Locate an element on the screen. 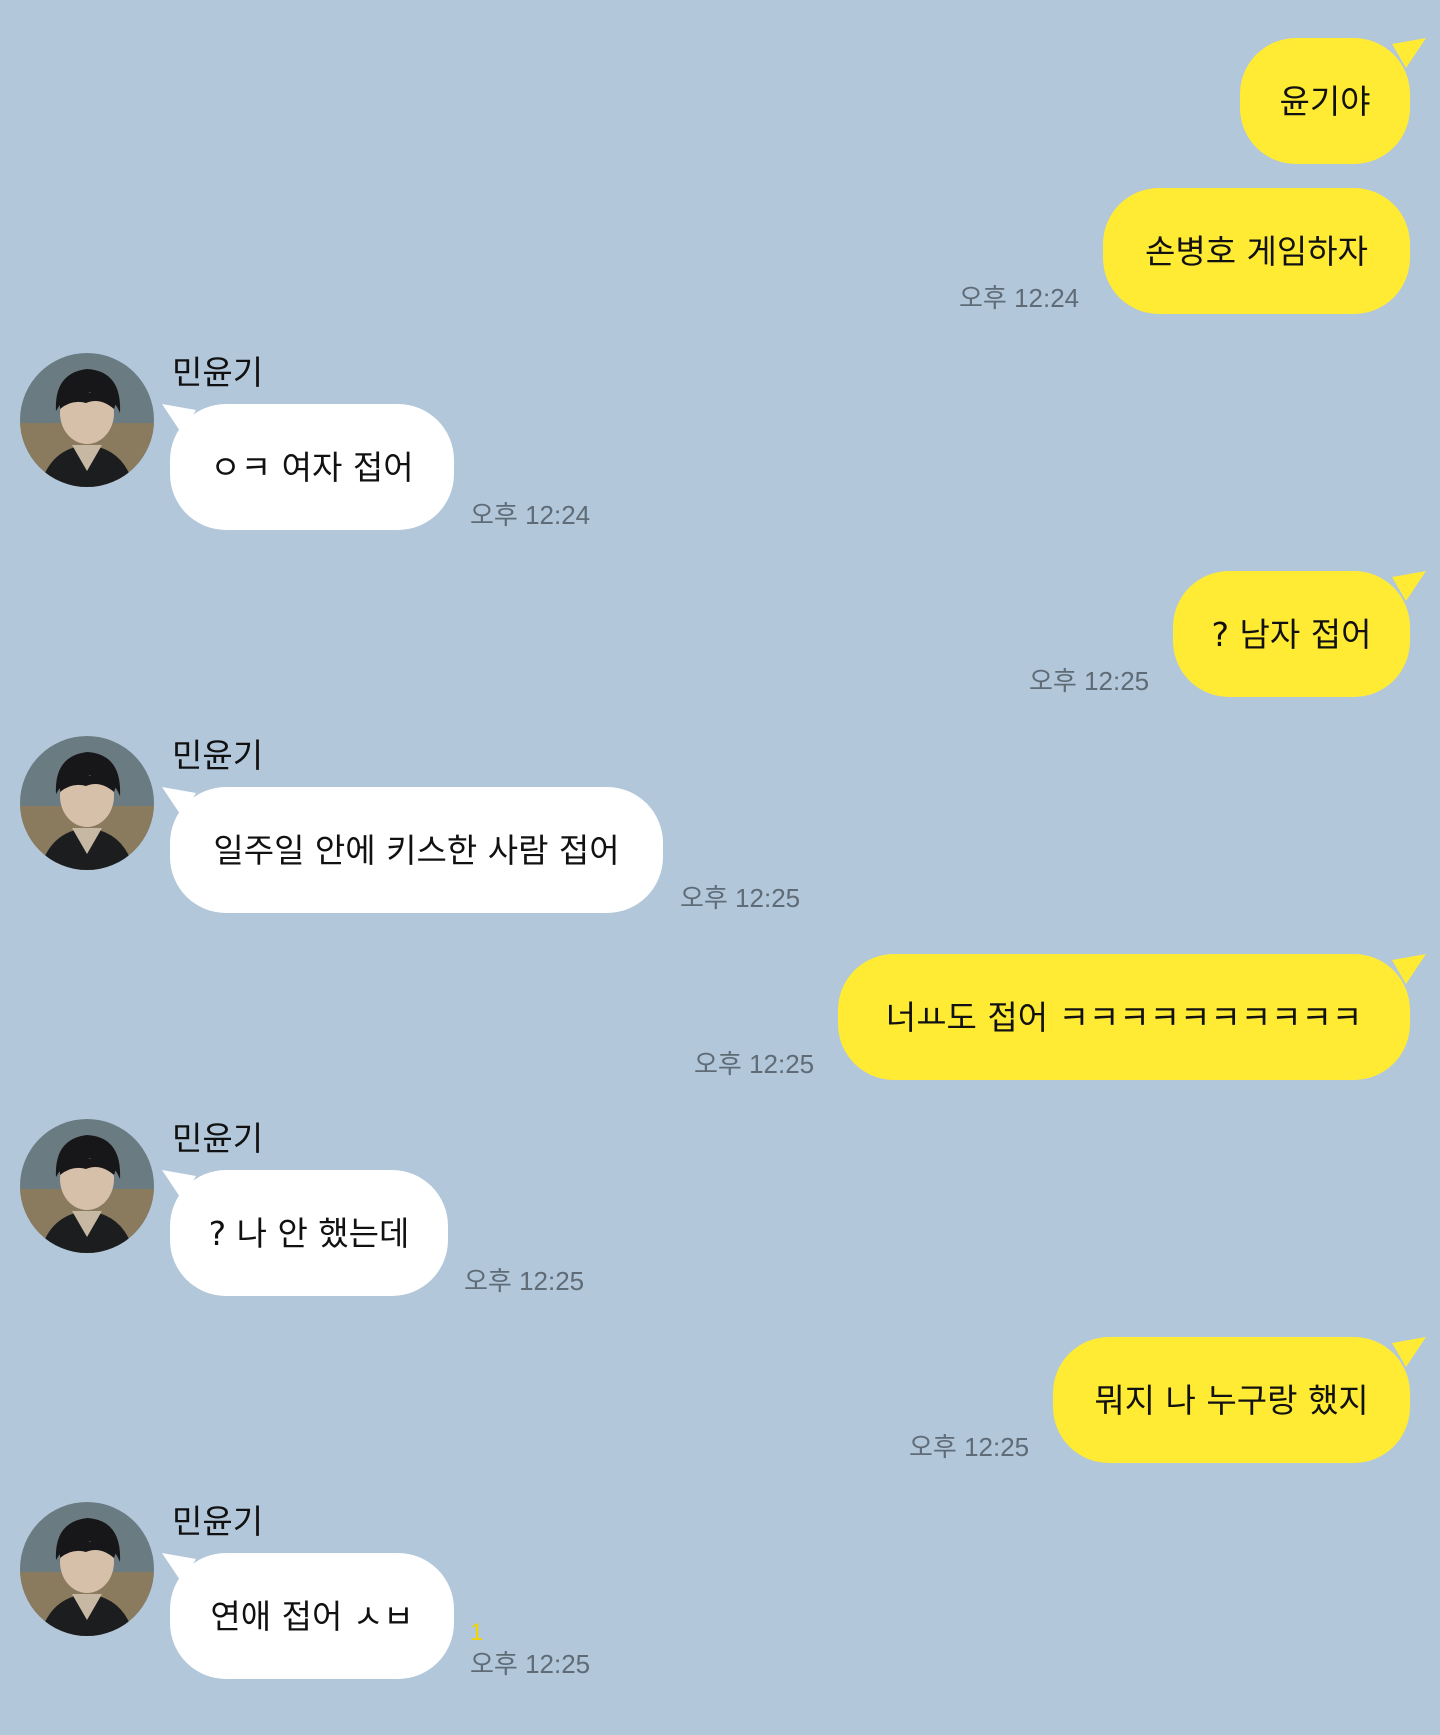  message-text: 일주일 안에 키스한 사람 접어 is located at coordinates (416, 850).